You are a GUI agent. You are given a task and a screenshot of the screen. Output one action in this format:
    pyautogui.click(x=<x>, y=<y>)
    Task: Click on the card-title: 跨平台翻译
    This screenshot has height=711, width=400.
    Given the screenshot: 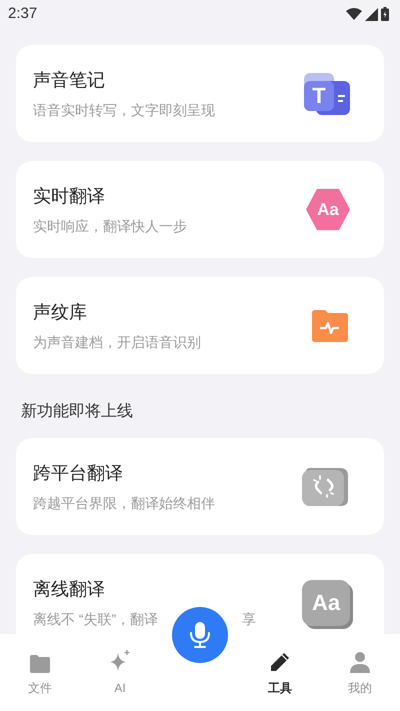 What is the action you would take?
    pyautogui.click(x=78, y=473)
    